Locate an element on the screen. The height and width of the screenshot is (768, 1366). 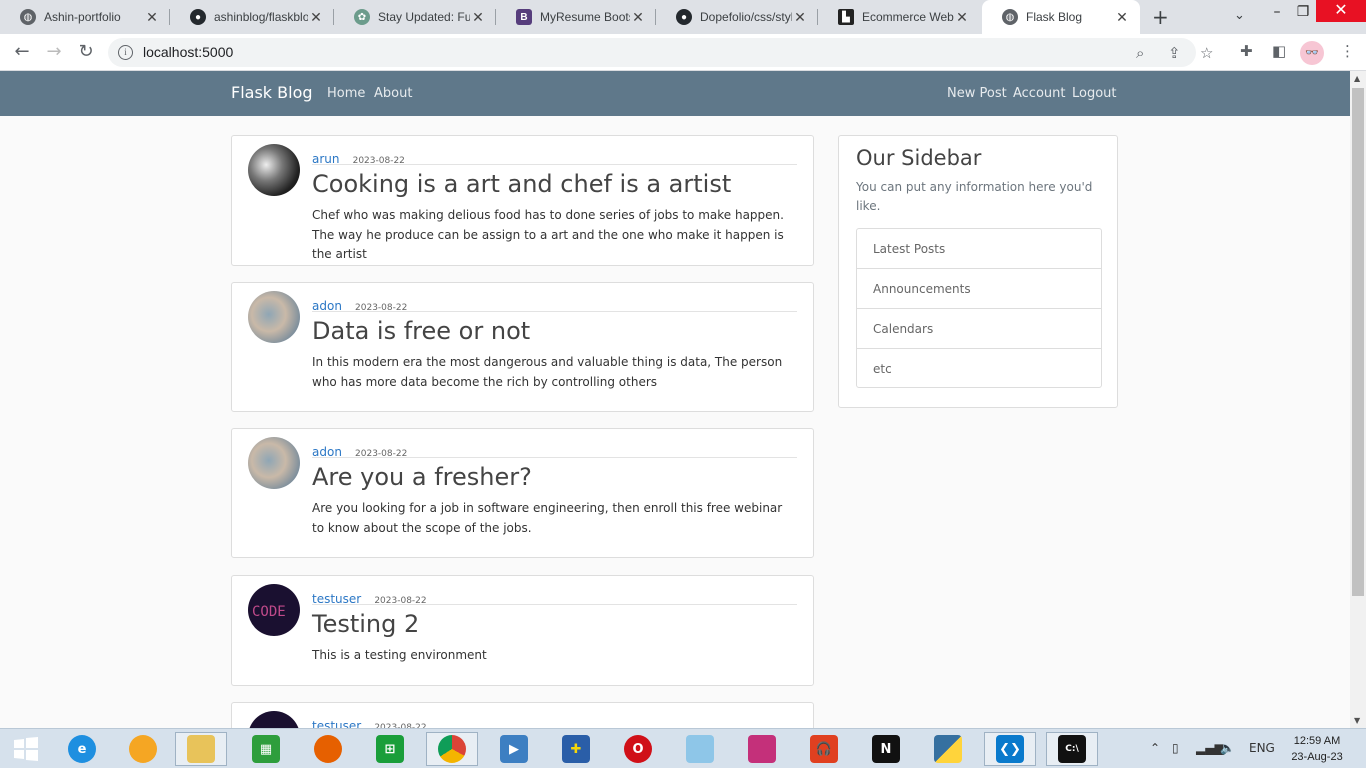
tab-title: MyResume Bootst is located at coordinates (585, 17).